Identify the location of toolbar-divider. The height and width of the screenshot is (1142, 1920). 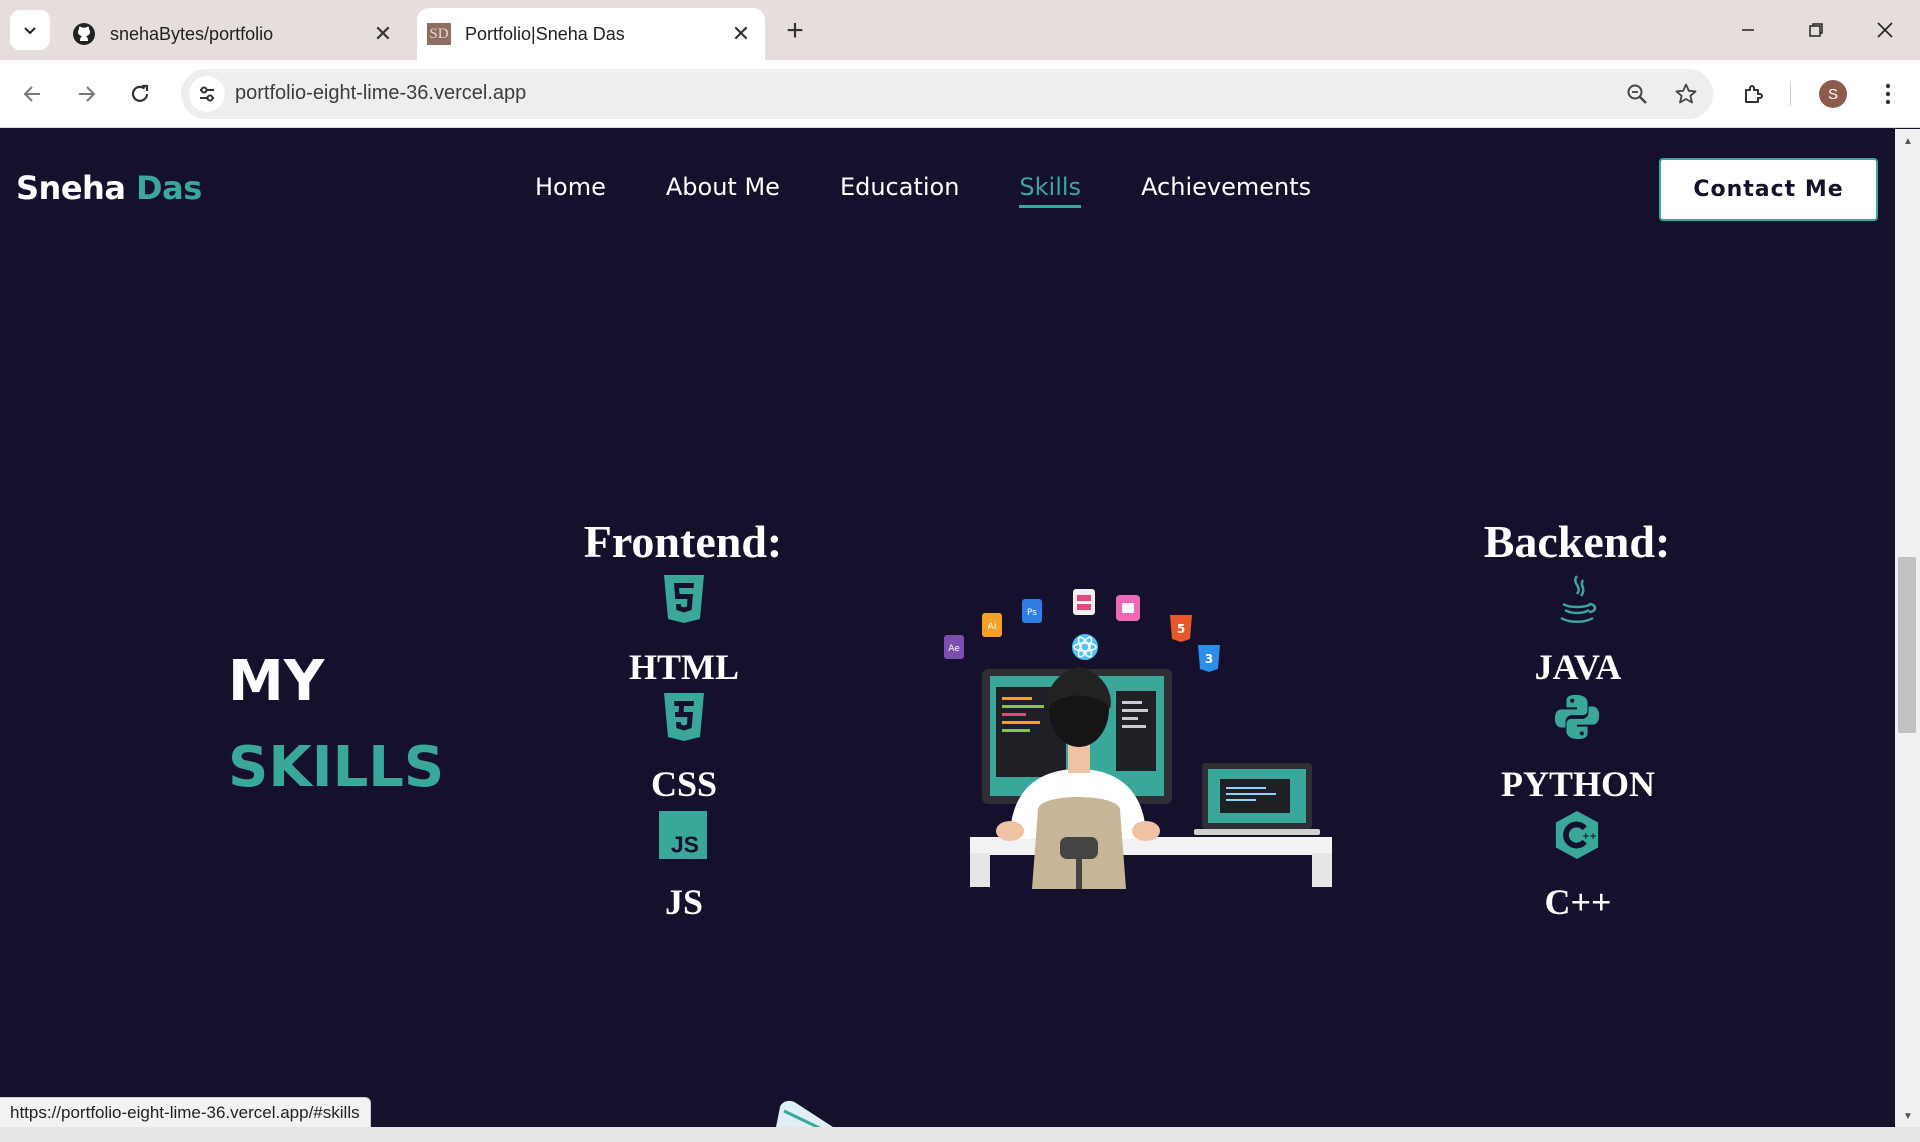
(1790, 94).